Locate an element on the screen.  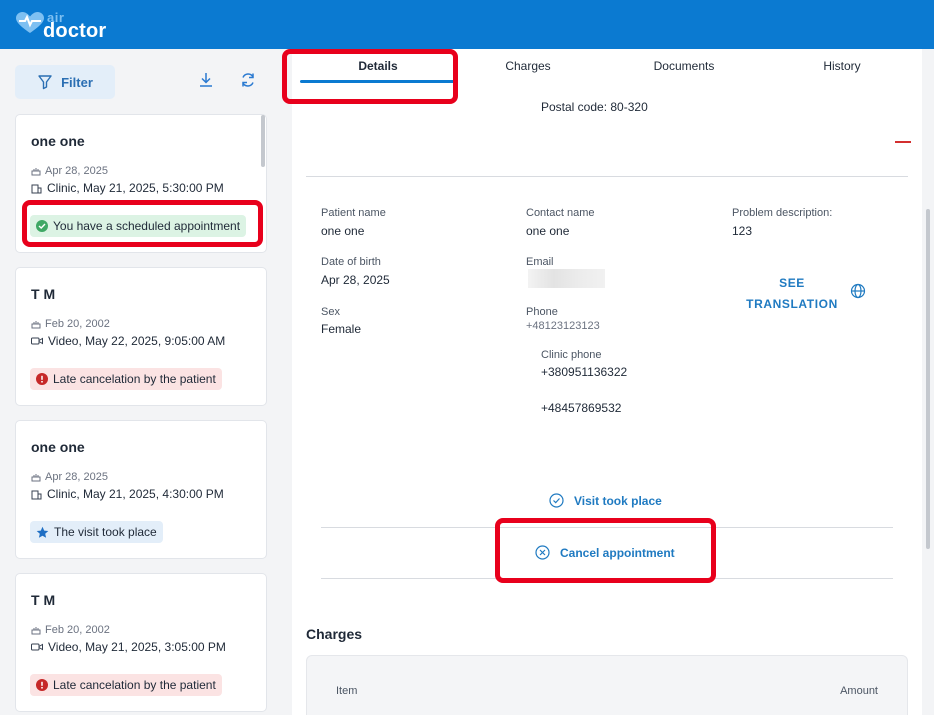
globe-icon is located at coordinates (858, 291).